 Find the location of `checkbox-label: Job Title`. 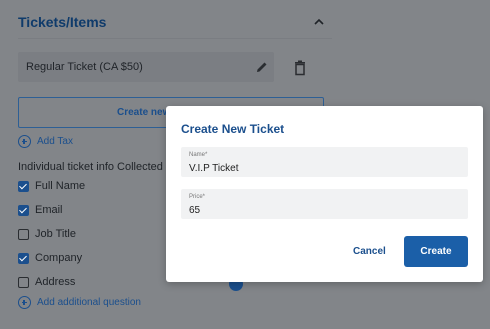

checkbox-label: Job Title is located at coordinates (55, 234).